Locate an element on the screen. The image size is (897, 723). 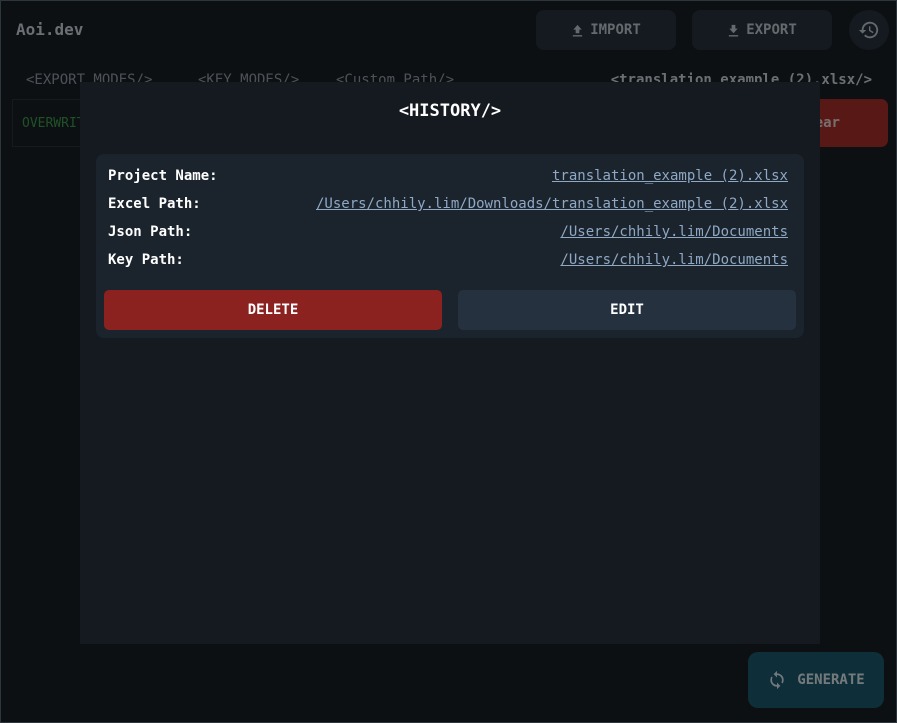
key-path-label: Key Path: is located at coordinates (146, 260).